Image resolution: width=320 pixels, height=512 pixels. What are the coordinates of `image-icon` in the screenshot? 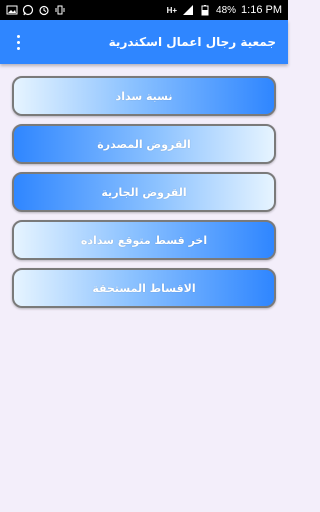 It's located at (12, 10).